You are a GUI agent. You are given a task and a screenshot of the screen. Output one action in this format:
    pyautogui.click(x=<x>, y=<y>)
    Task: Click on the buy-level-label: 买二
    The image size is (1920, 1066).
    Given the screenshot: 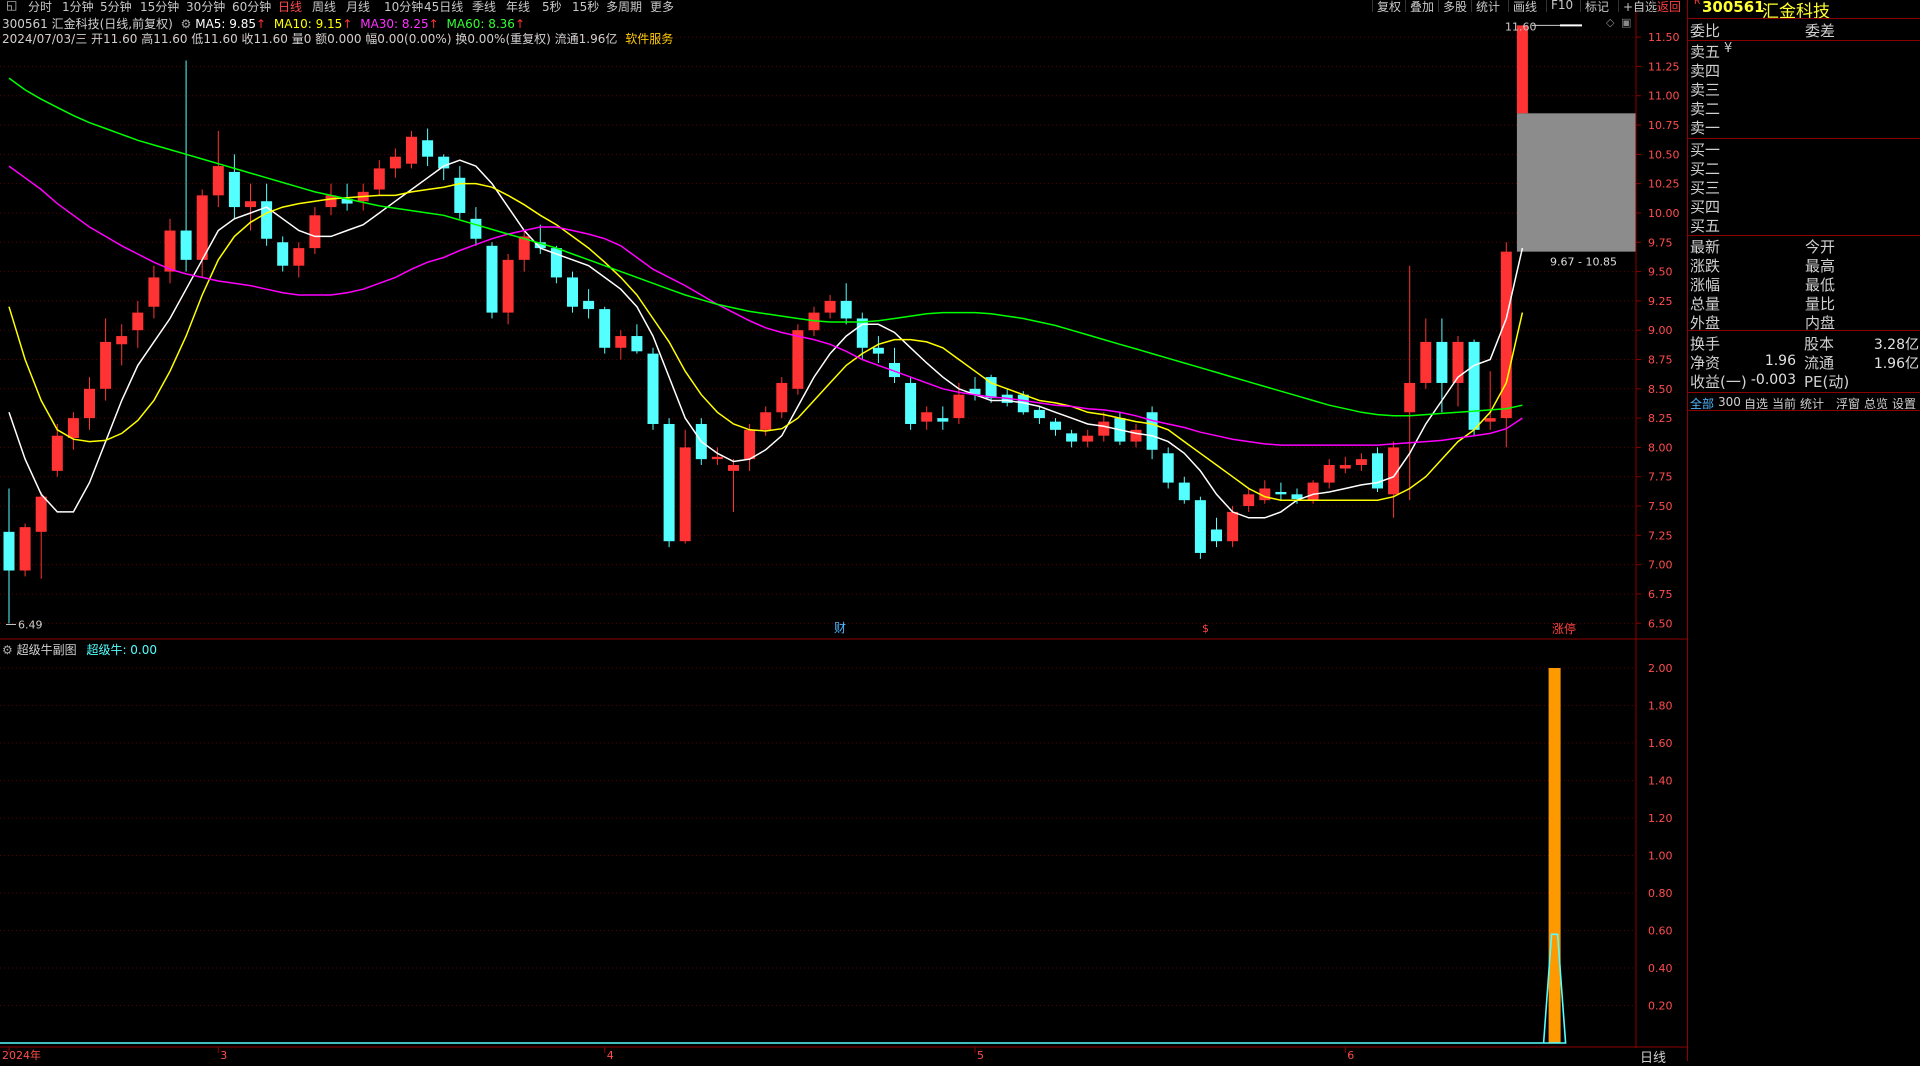 What is the action you would take?
    pyautogui.click(x=1705, y=169)
    